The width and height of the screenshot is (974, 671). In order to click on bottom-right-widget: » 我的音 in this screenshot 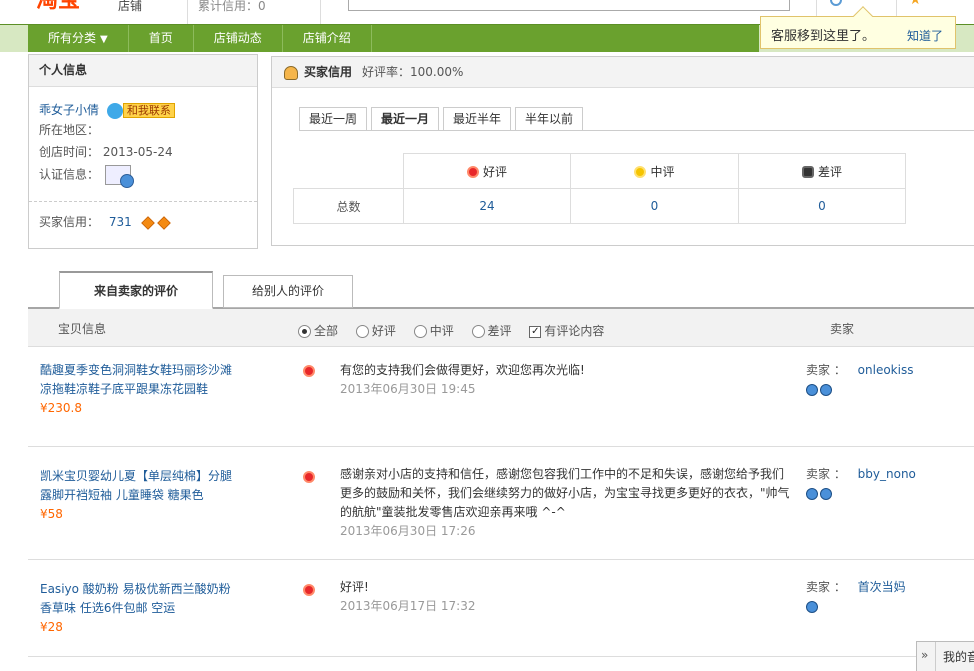, I will do `click(945, 656)`.